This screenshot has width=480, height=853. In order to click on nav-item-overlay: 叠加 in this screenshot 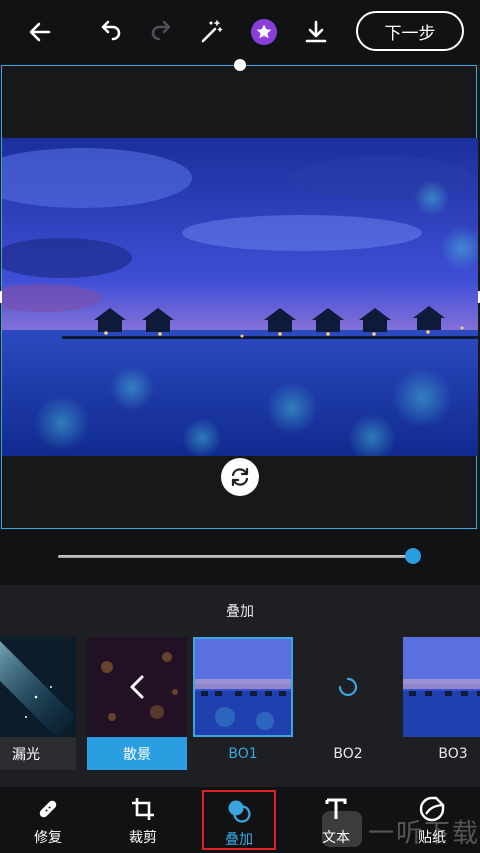, I will do `click(239, 820)`.